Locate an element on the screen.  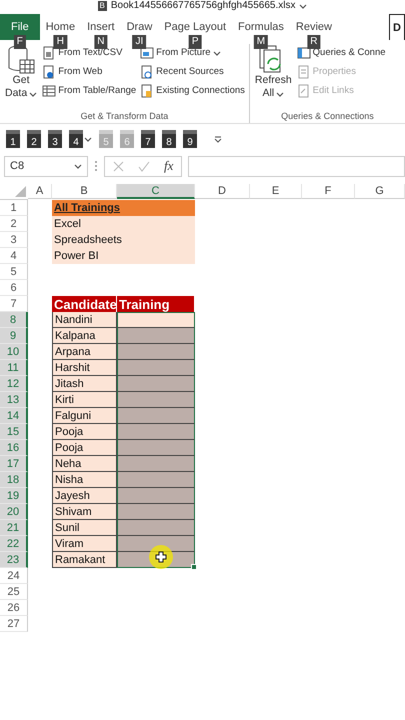
quick-access-button: 1 is located at coordinates (13, 139).